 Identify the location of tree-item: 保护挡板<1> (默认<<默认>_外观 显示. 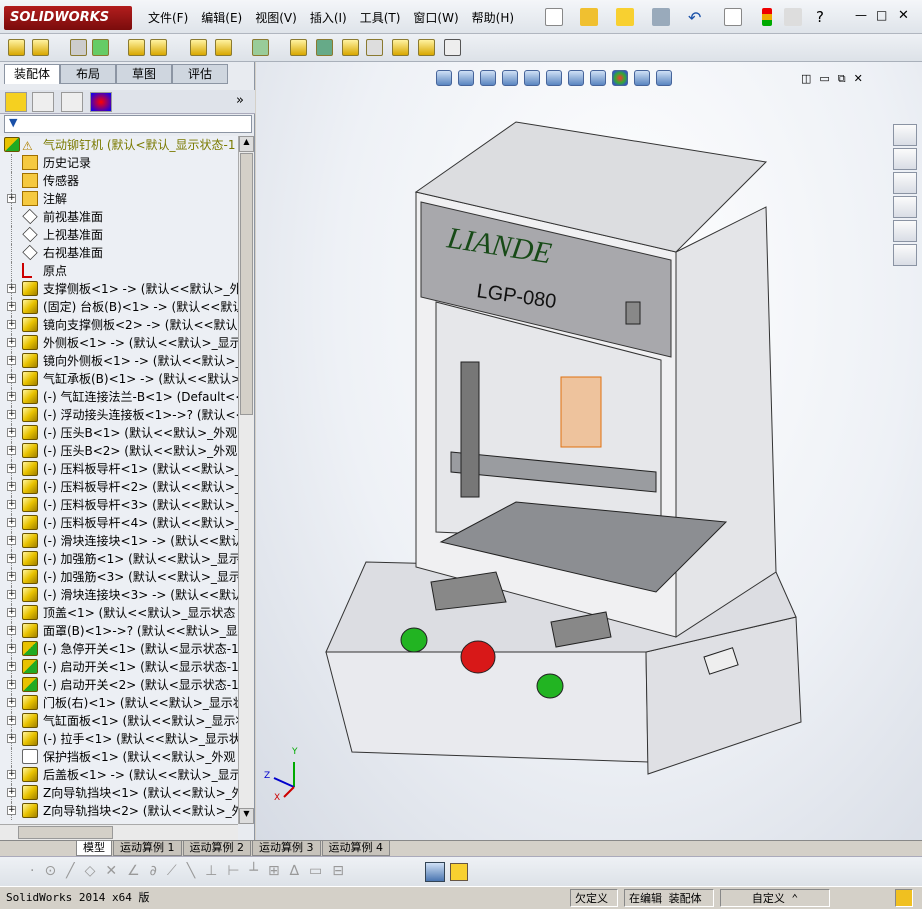
(119, 757).